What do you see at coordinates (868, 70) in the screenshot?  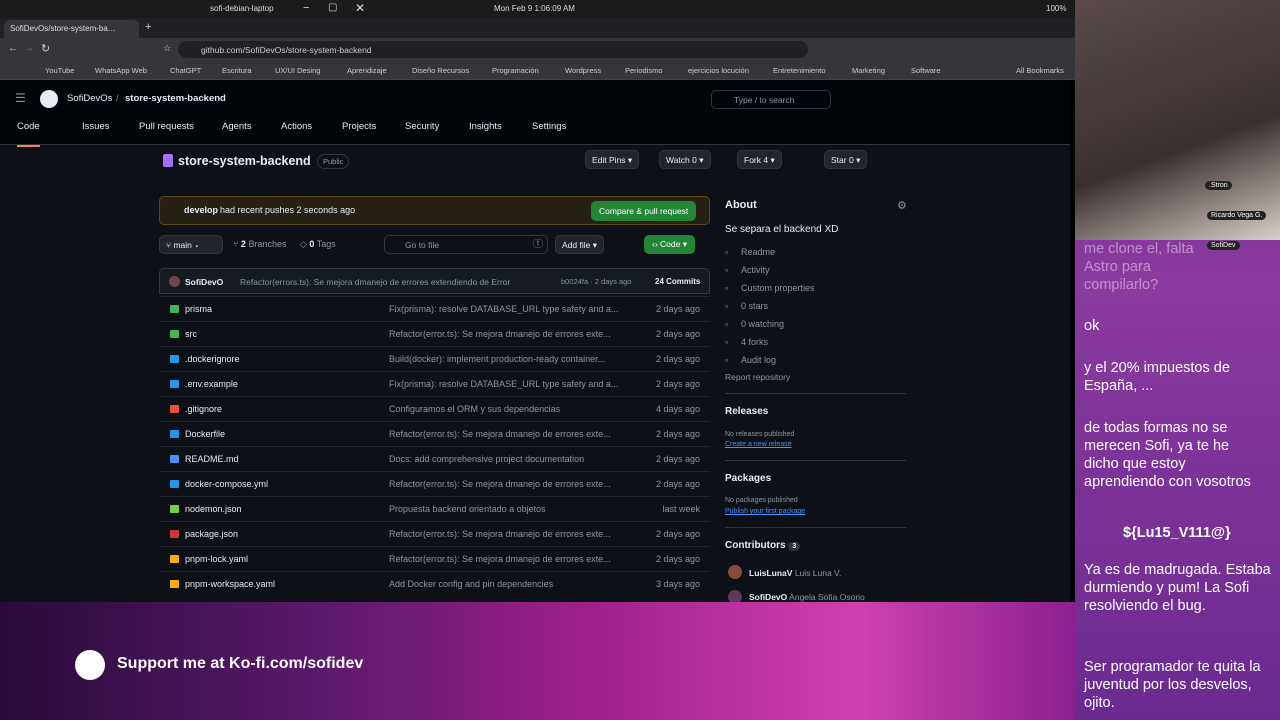 I see `bookmark-marketing: Marketing` at bounding box center [868, 70].